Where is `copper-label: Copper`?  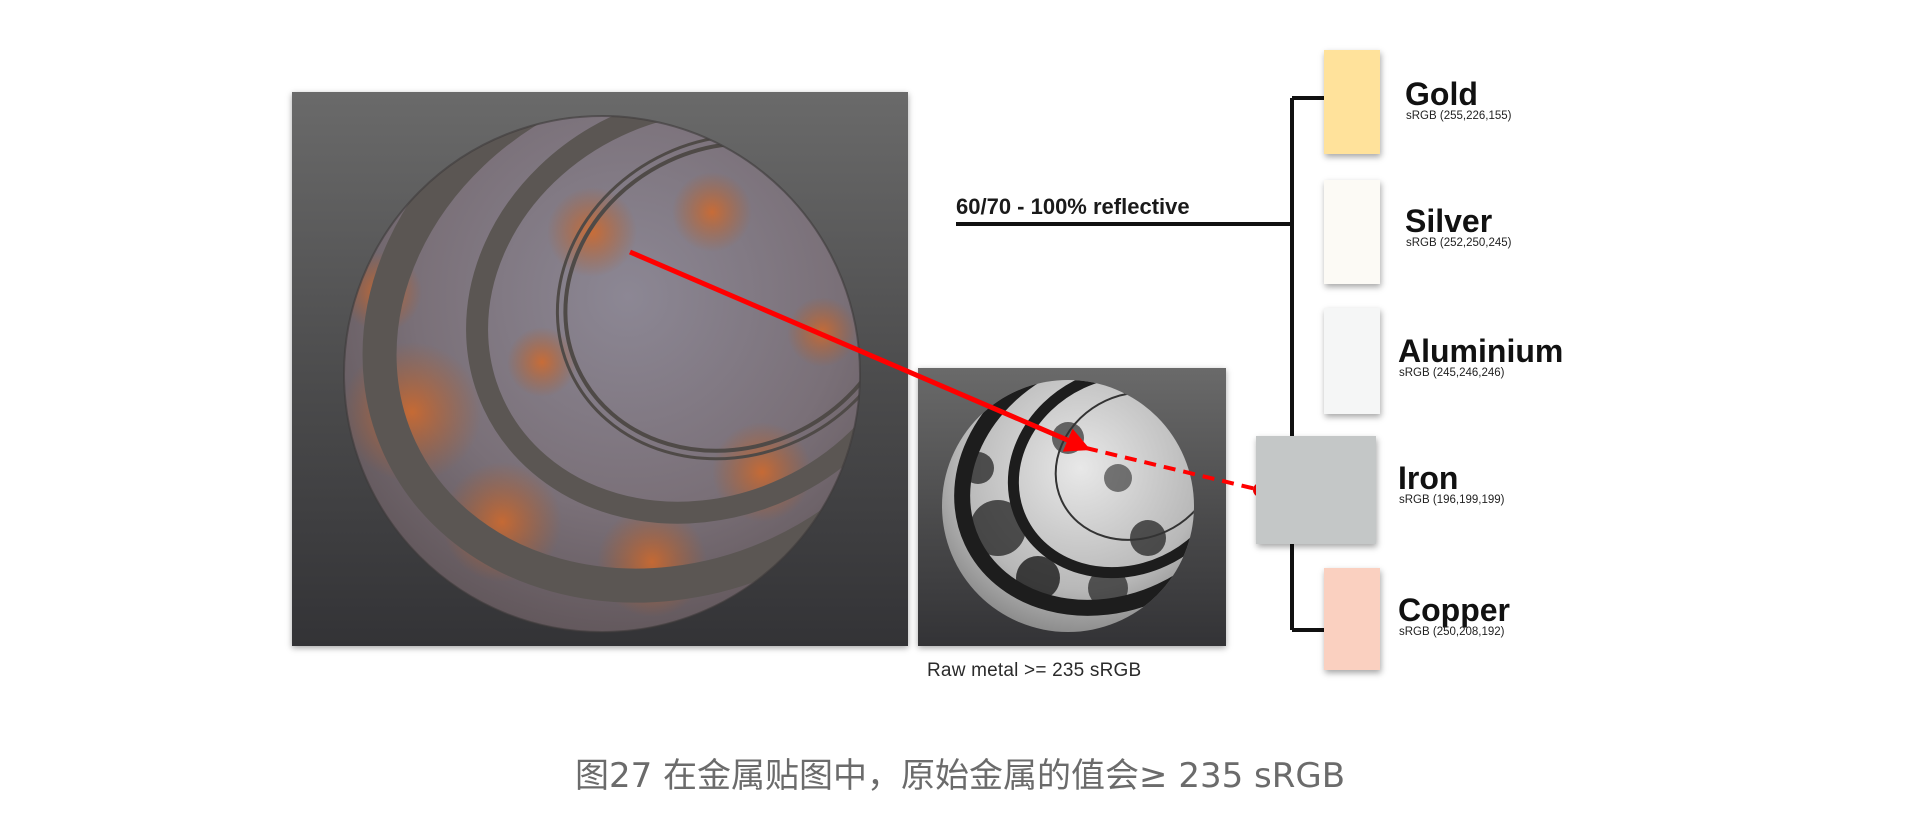
copper-label: Copper is located at coordinates (1454, 610).